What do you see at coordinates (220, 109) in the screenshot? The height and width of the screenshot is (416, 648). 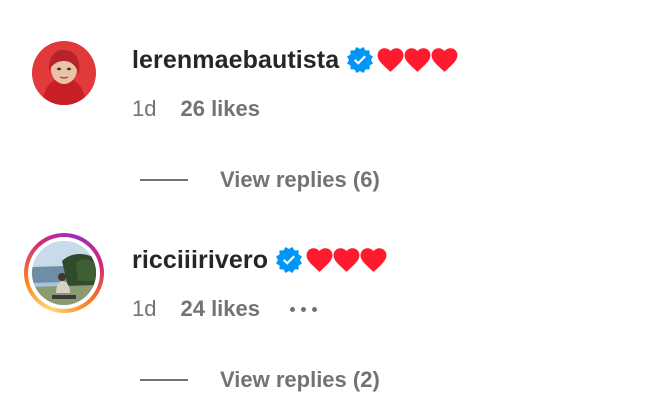 I see `likes-count-button: 26 likes` at bounding box center [220, 109].